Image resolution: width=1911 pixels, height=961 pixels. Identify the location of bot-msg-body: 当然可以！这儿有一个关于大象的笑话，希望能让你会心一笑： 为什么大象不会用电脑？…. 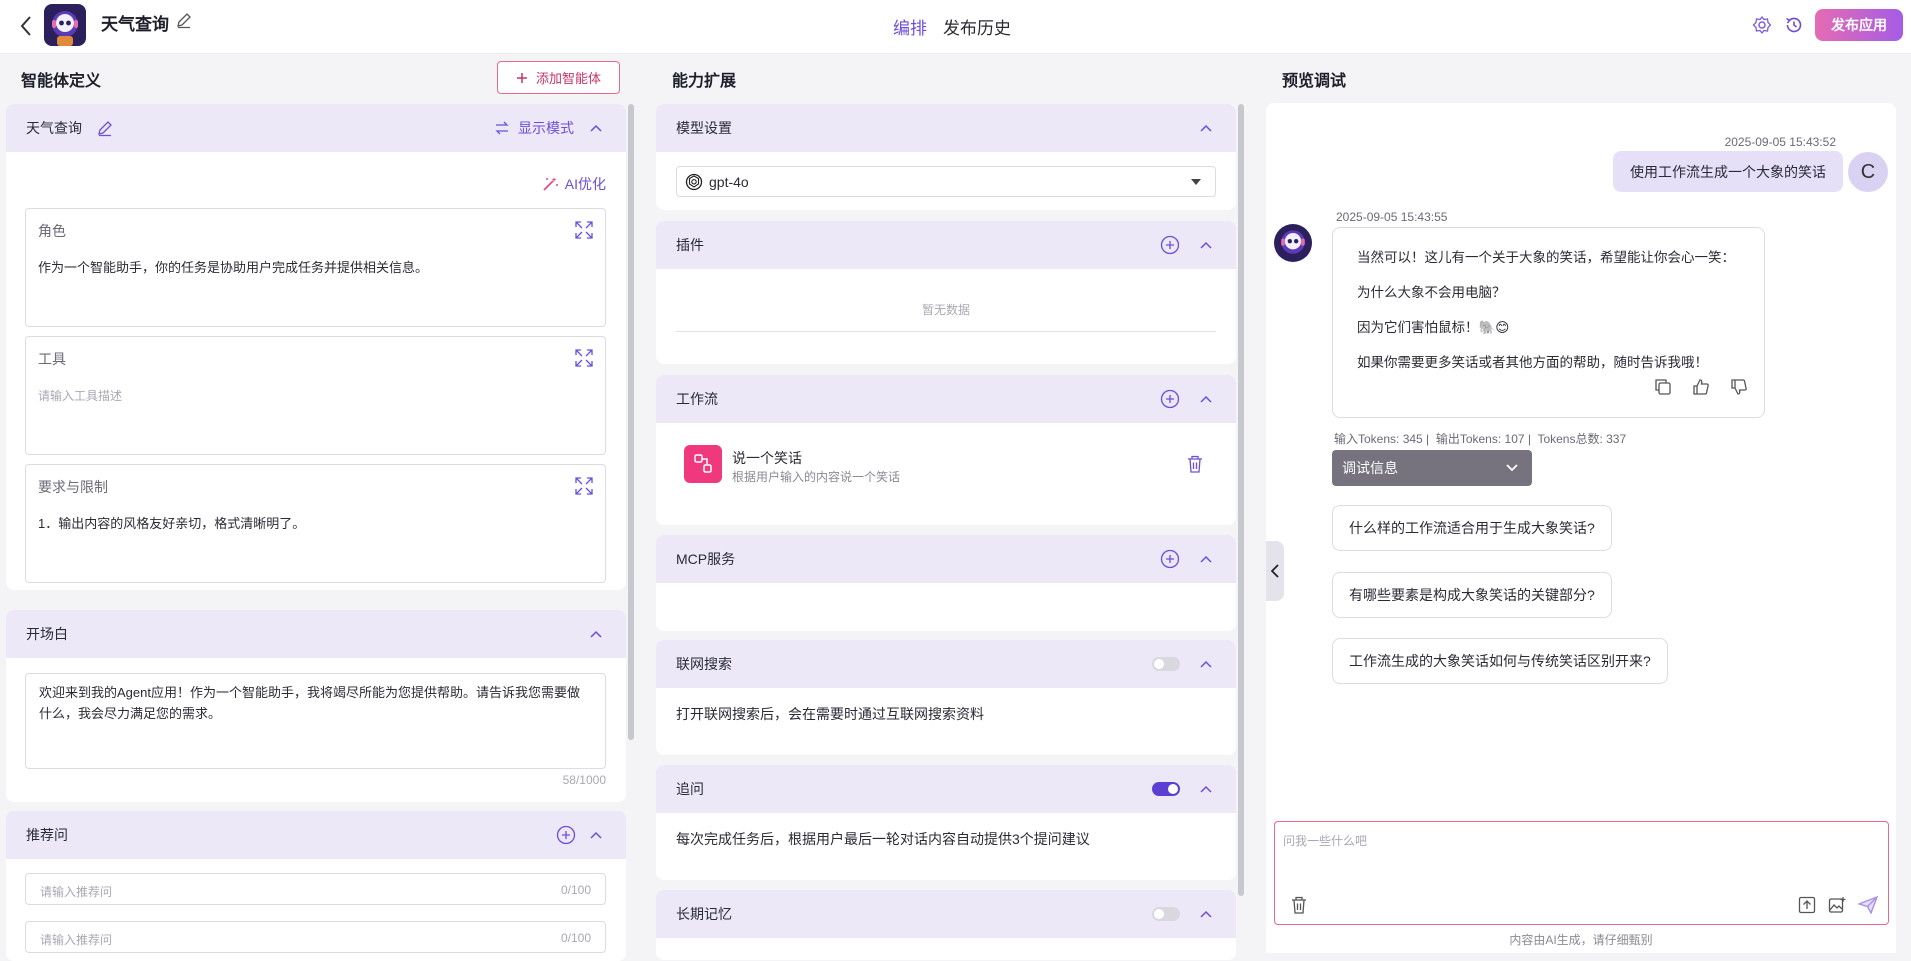
(1546, 310).